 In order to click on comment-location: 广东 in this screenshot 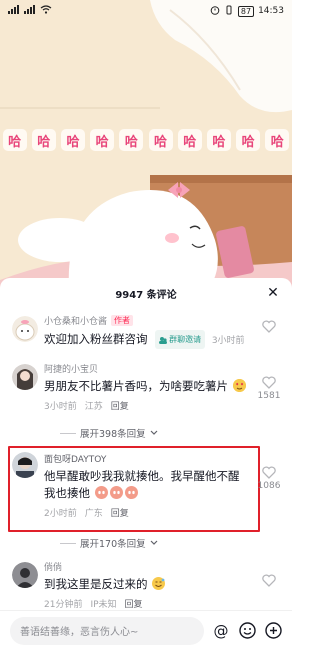, I will do `click(93, 514)`.